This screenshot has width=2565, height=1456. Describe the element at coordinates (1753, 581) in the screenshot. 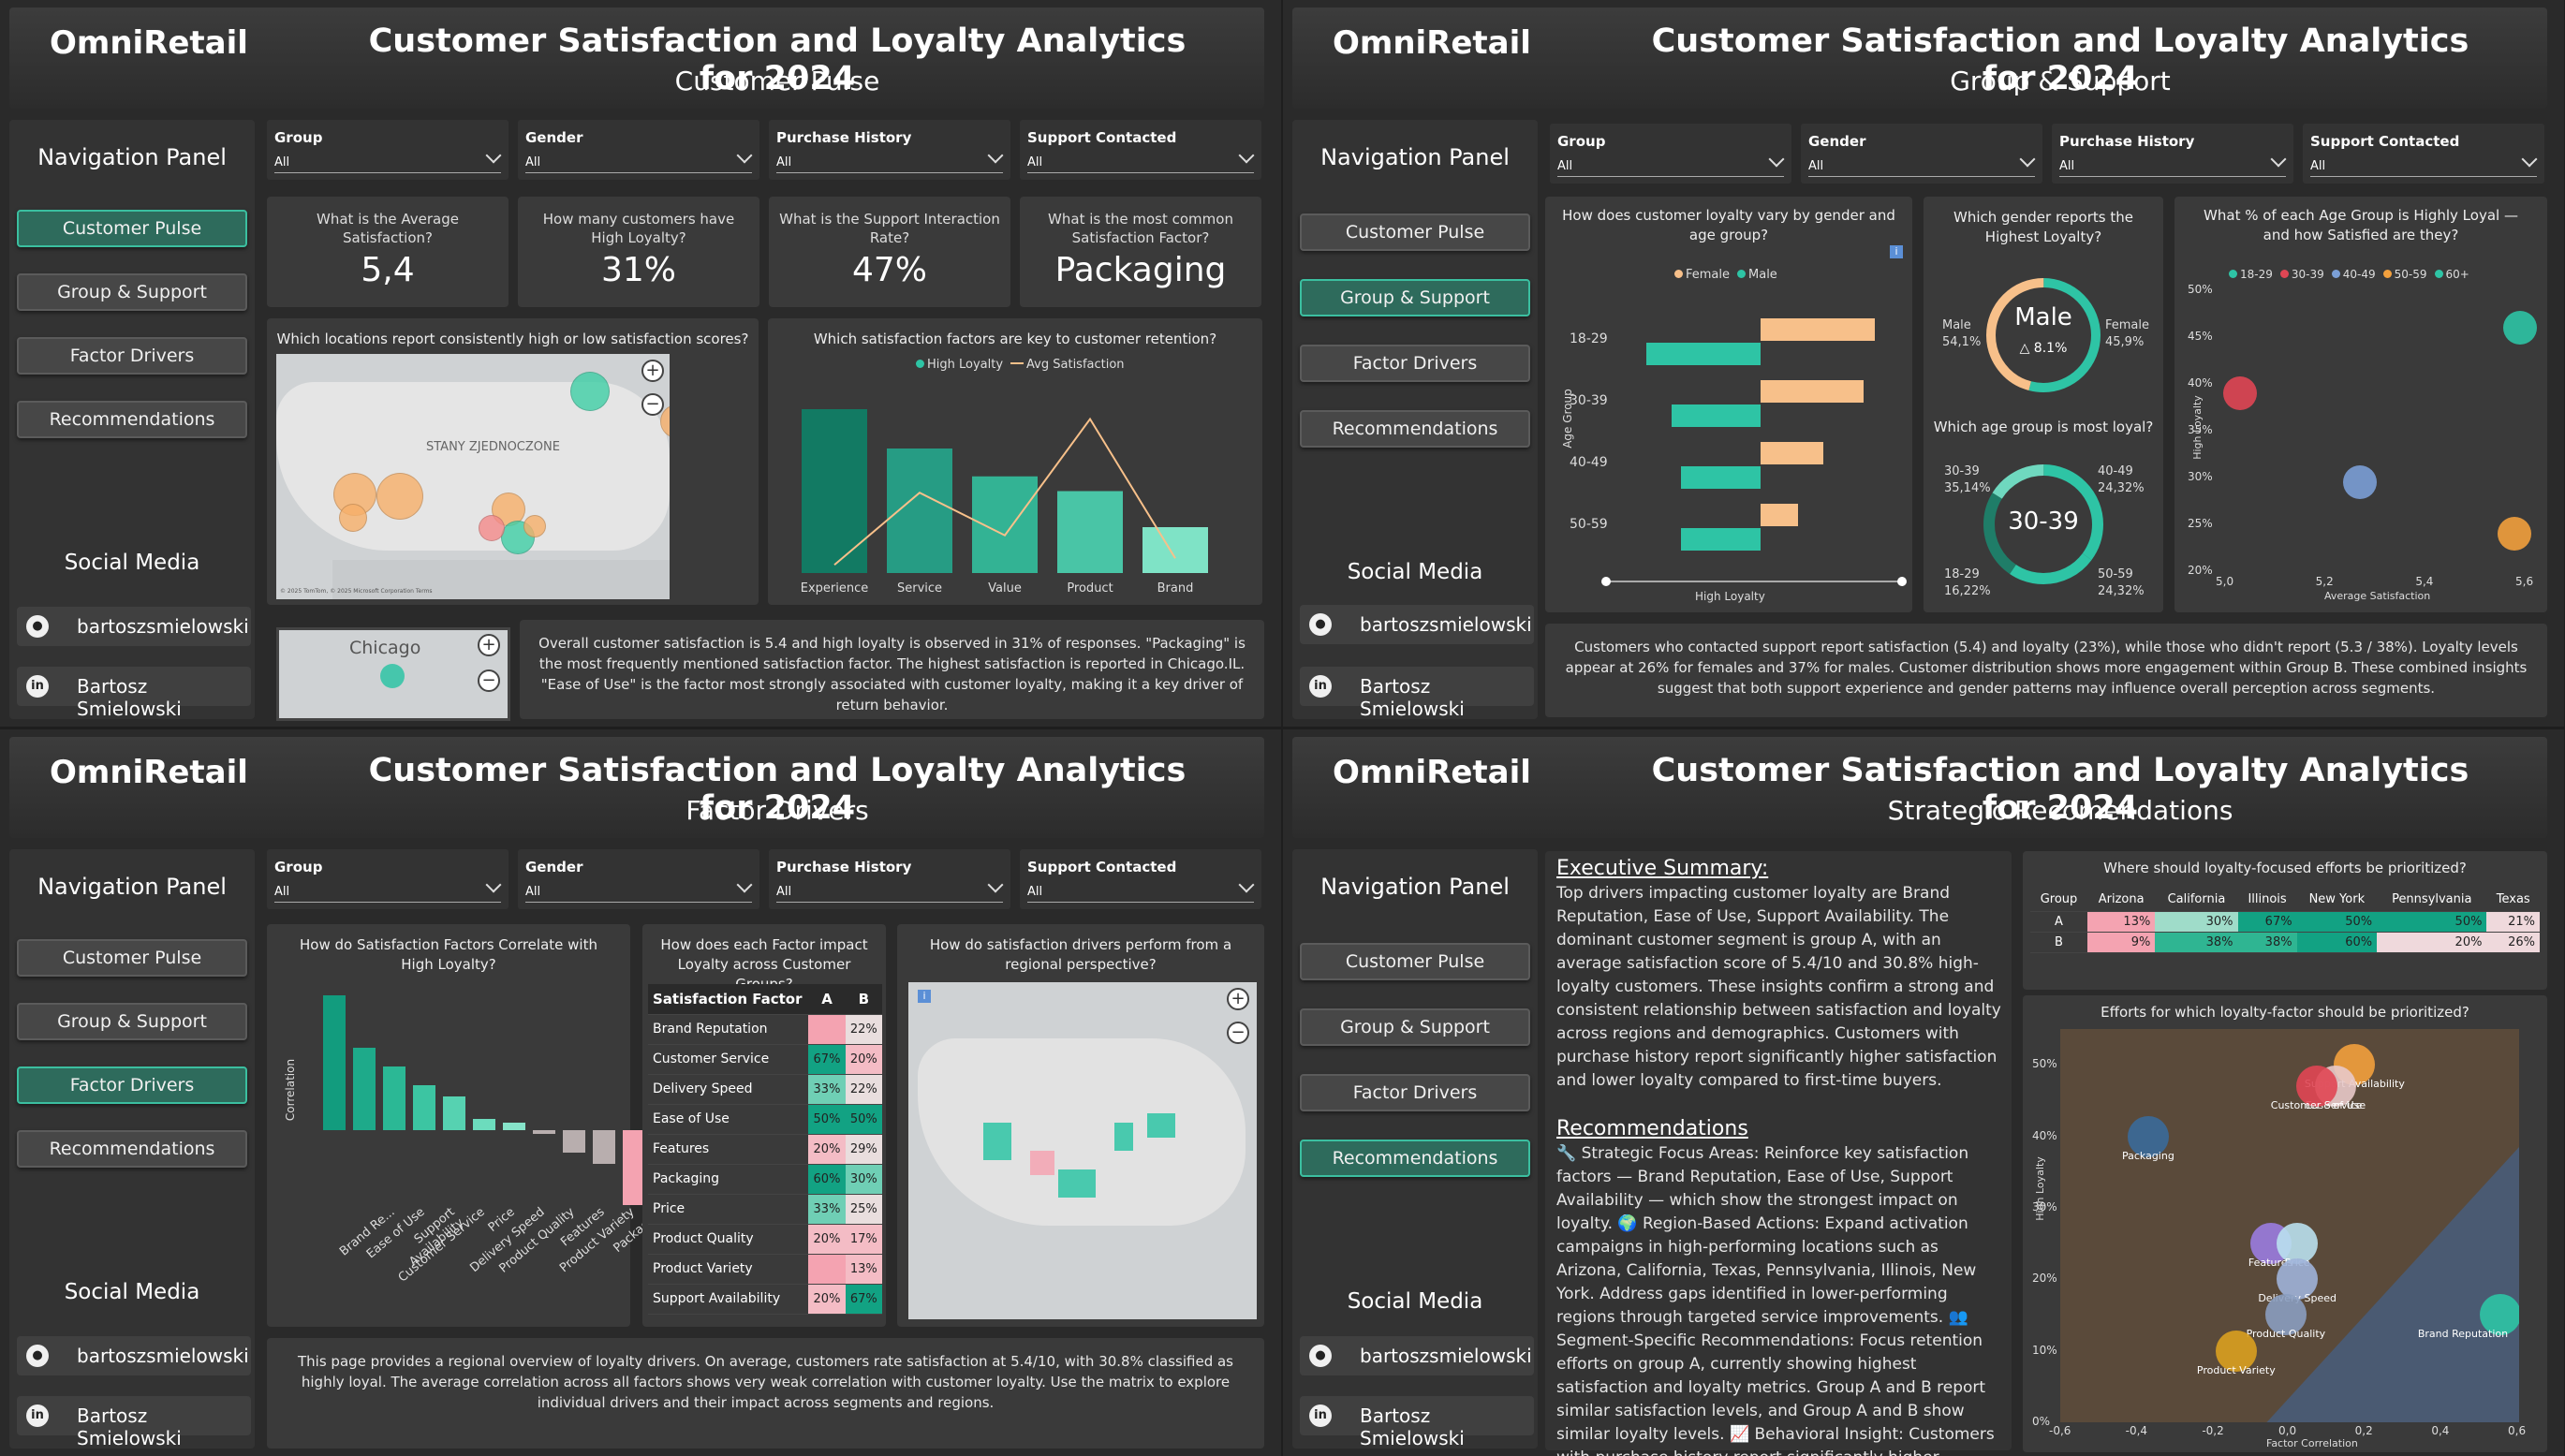

I see `scroll-slider` at that location.